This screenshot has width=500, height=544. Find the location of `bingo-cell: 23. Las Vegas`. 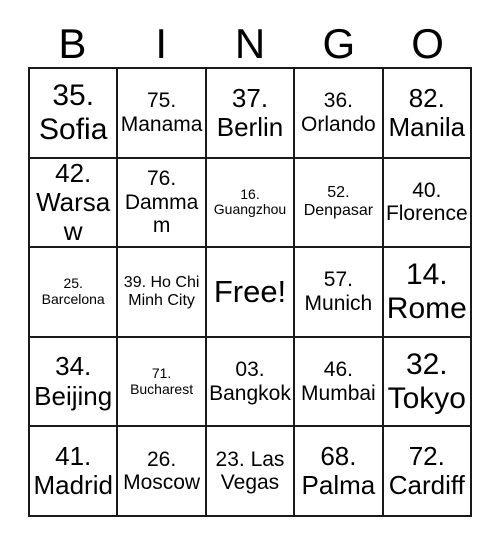

bingo-cell: 23. Las Vegas is located at coordinates (251, 472).